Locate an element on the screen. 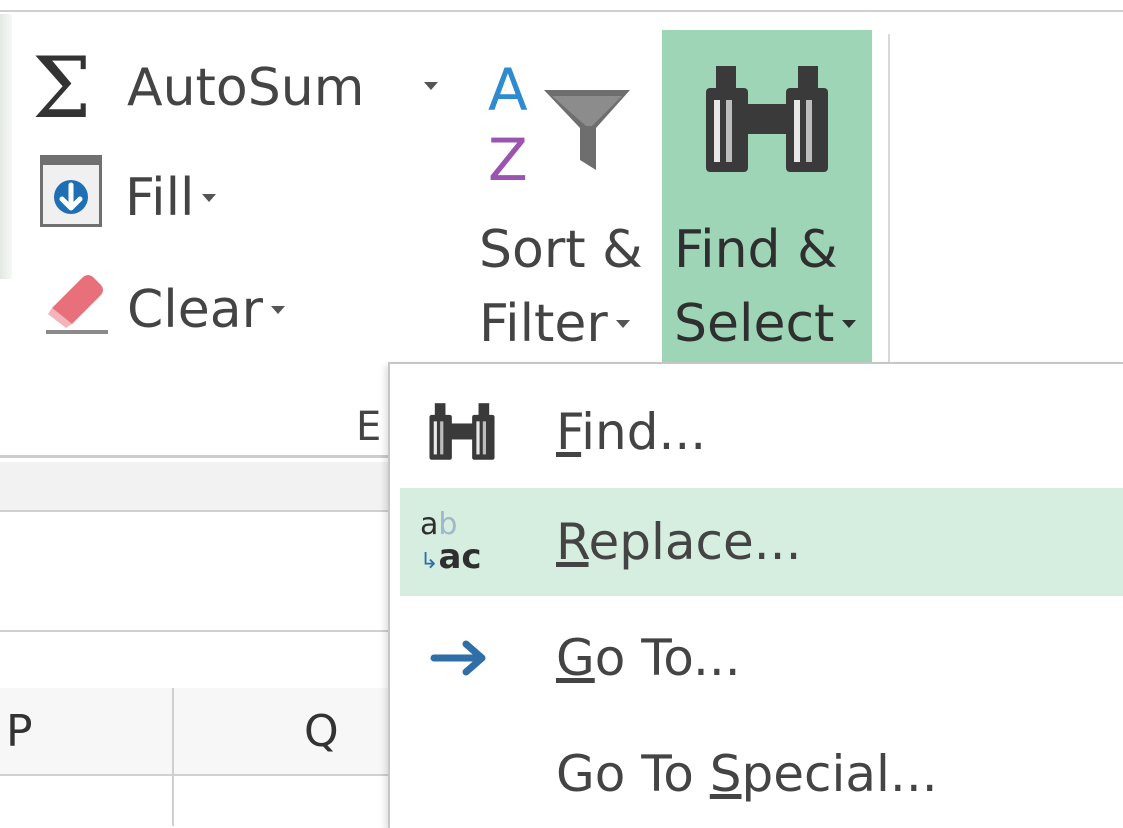 The width and height of the screenshot is (1123, 828). fill-label-wrap: Fill is located at coordinates (171, 198).